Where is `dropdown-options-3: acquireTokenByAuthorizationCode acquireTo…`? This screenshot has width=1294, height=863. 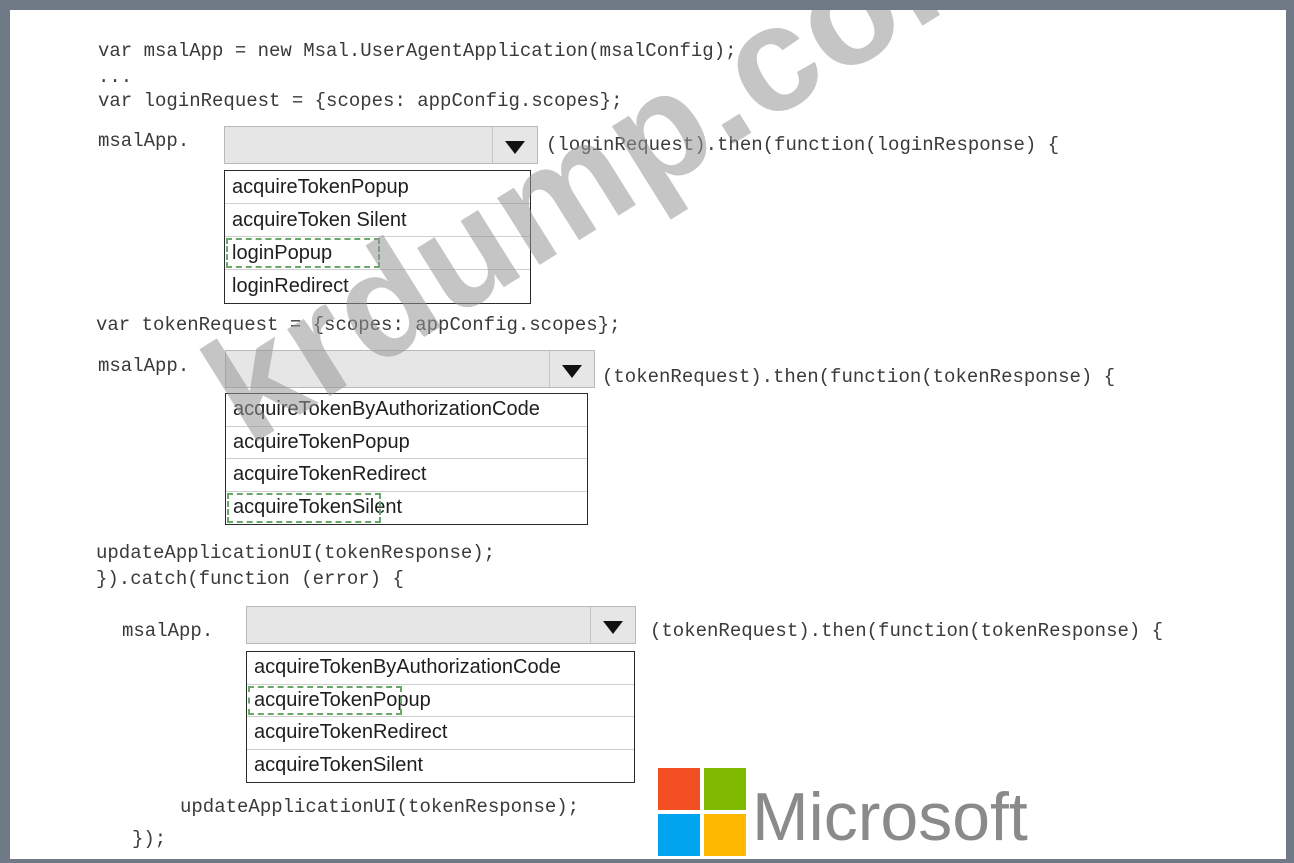 dropdown-options-3: acquireTokenByAuthorizationCode acquireTo… is located at coordinates (440, 717).